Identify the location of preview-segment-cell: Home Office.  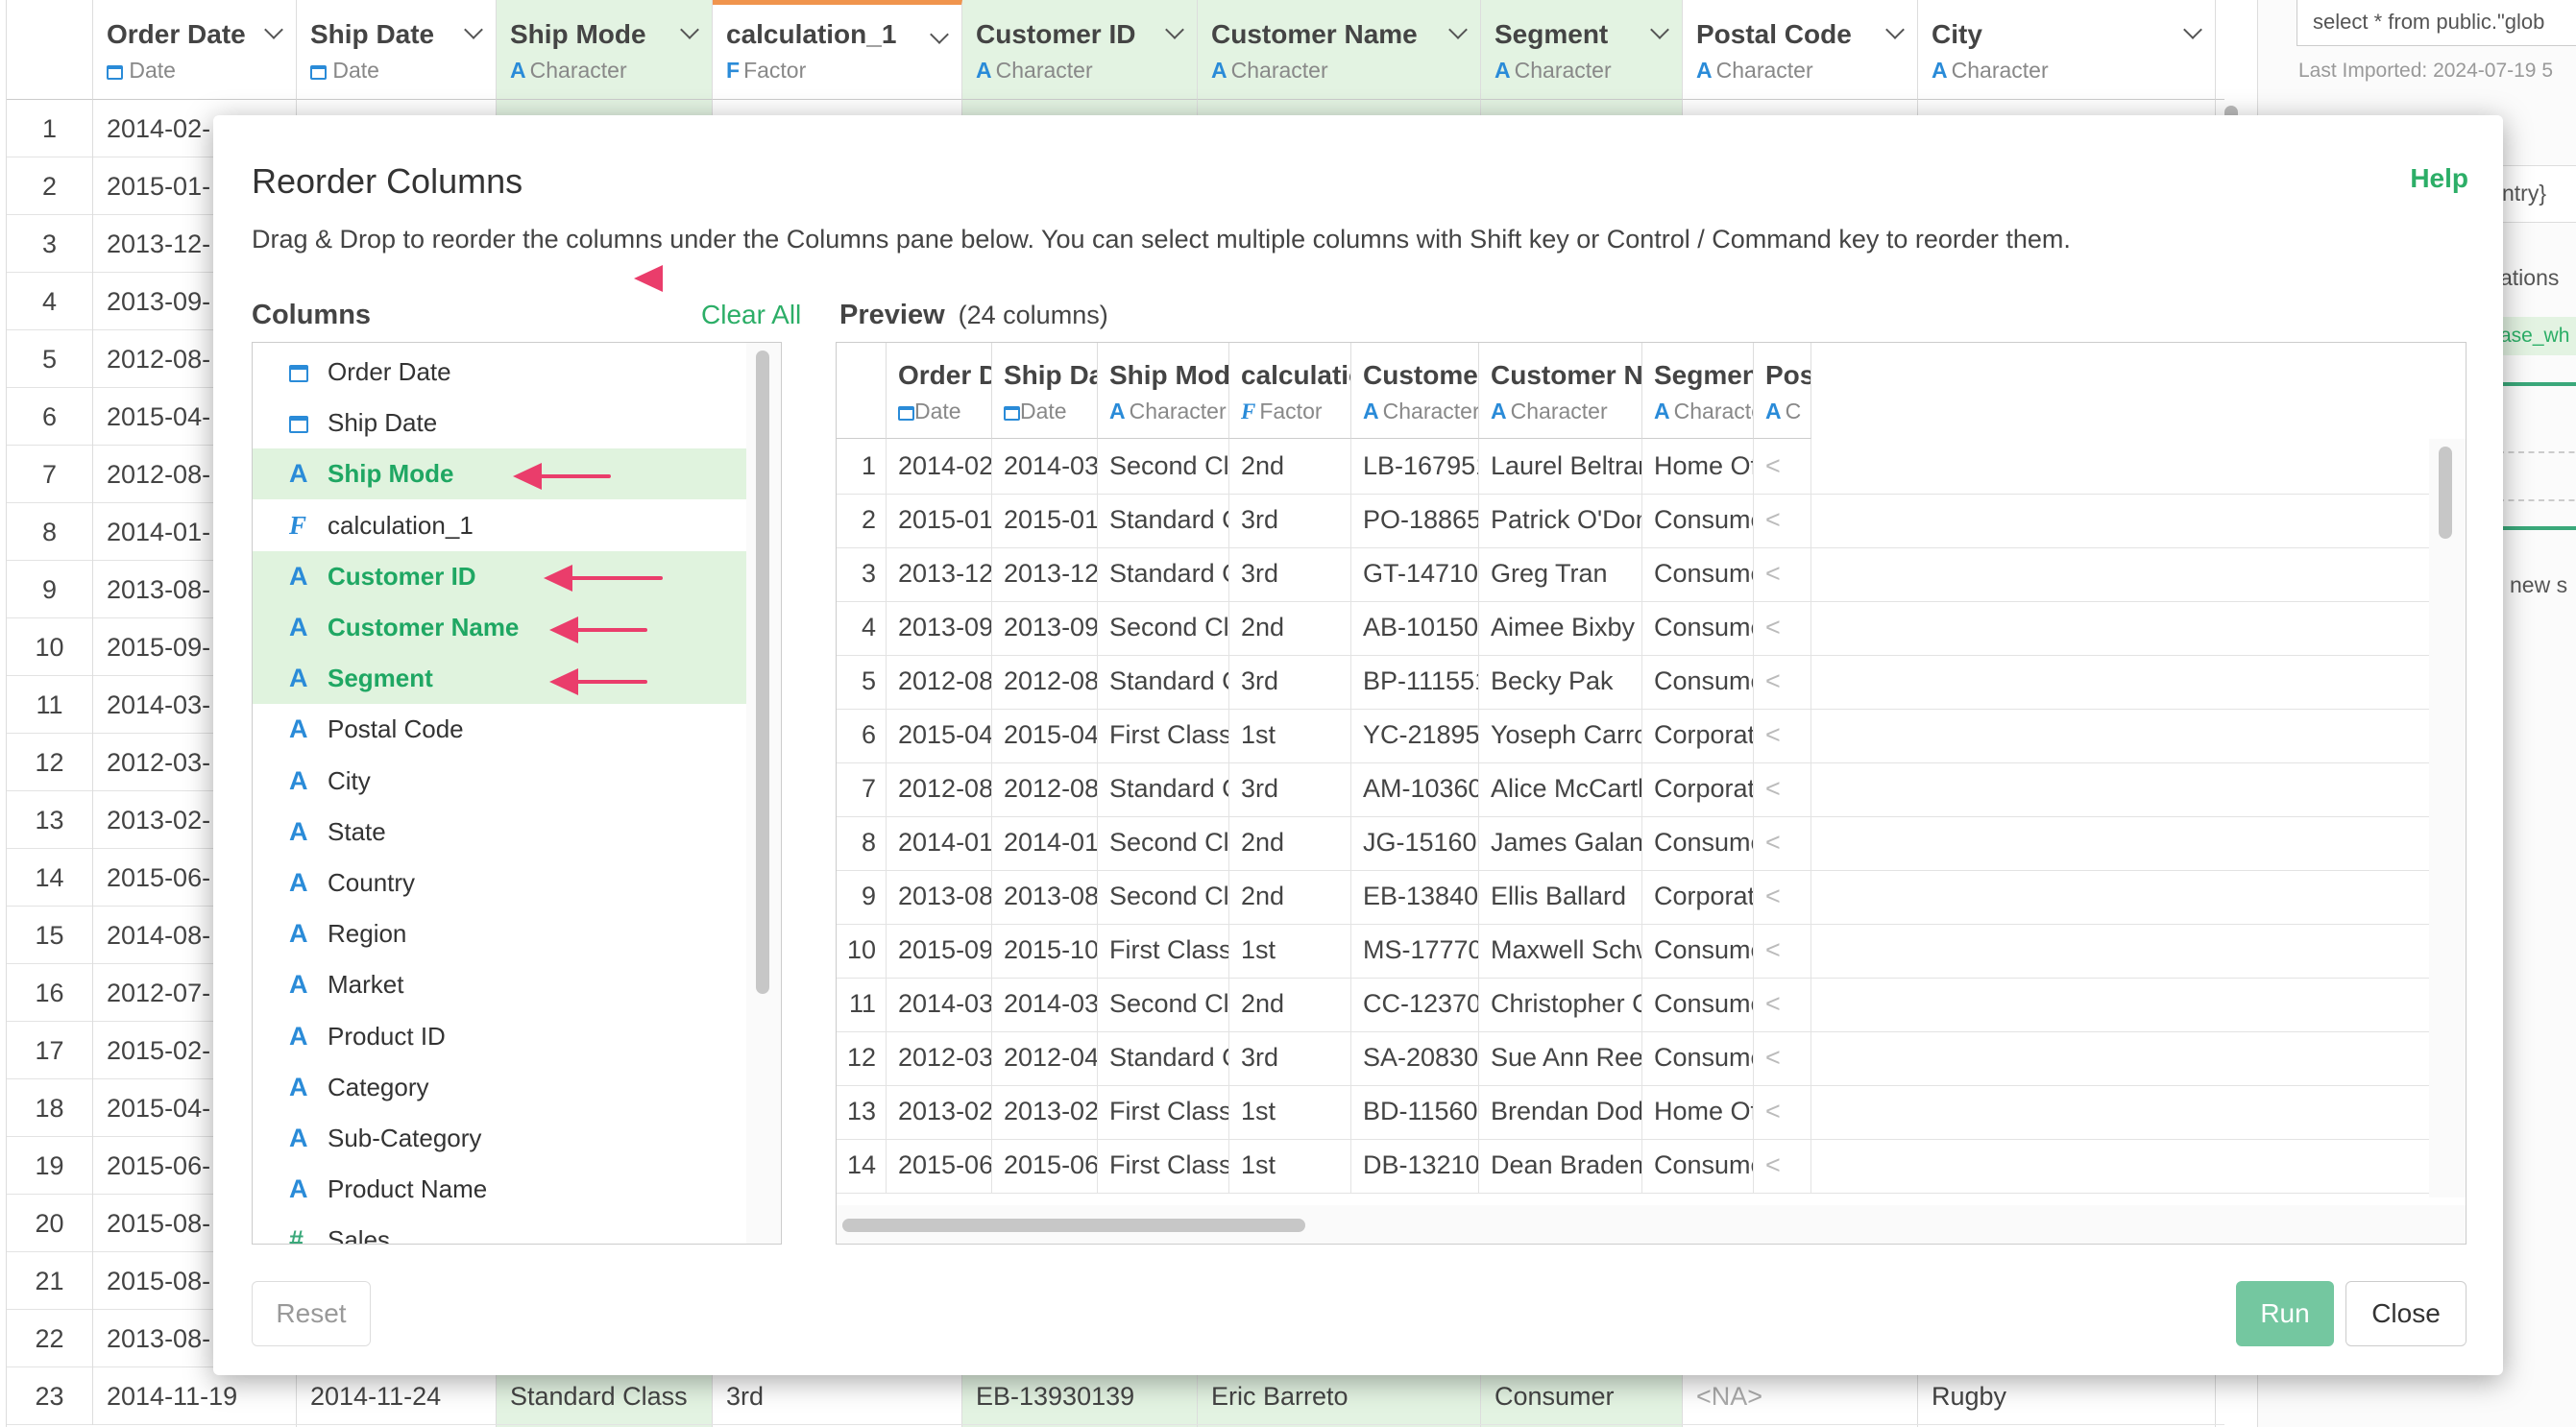
(1698, 467).